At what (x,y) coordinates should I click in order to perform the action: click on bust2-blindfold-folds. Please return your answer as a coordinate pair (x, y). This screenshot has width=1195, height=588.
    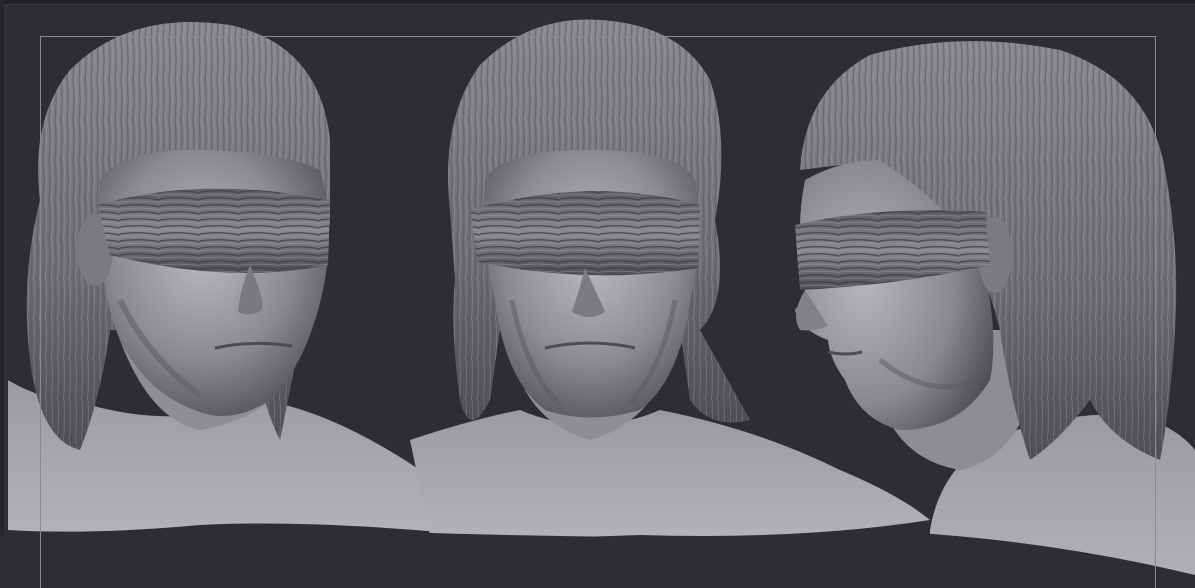
    Looking at the image, I should click on (585, 233).